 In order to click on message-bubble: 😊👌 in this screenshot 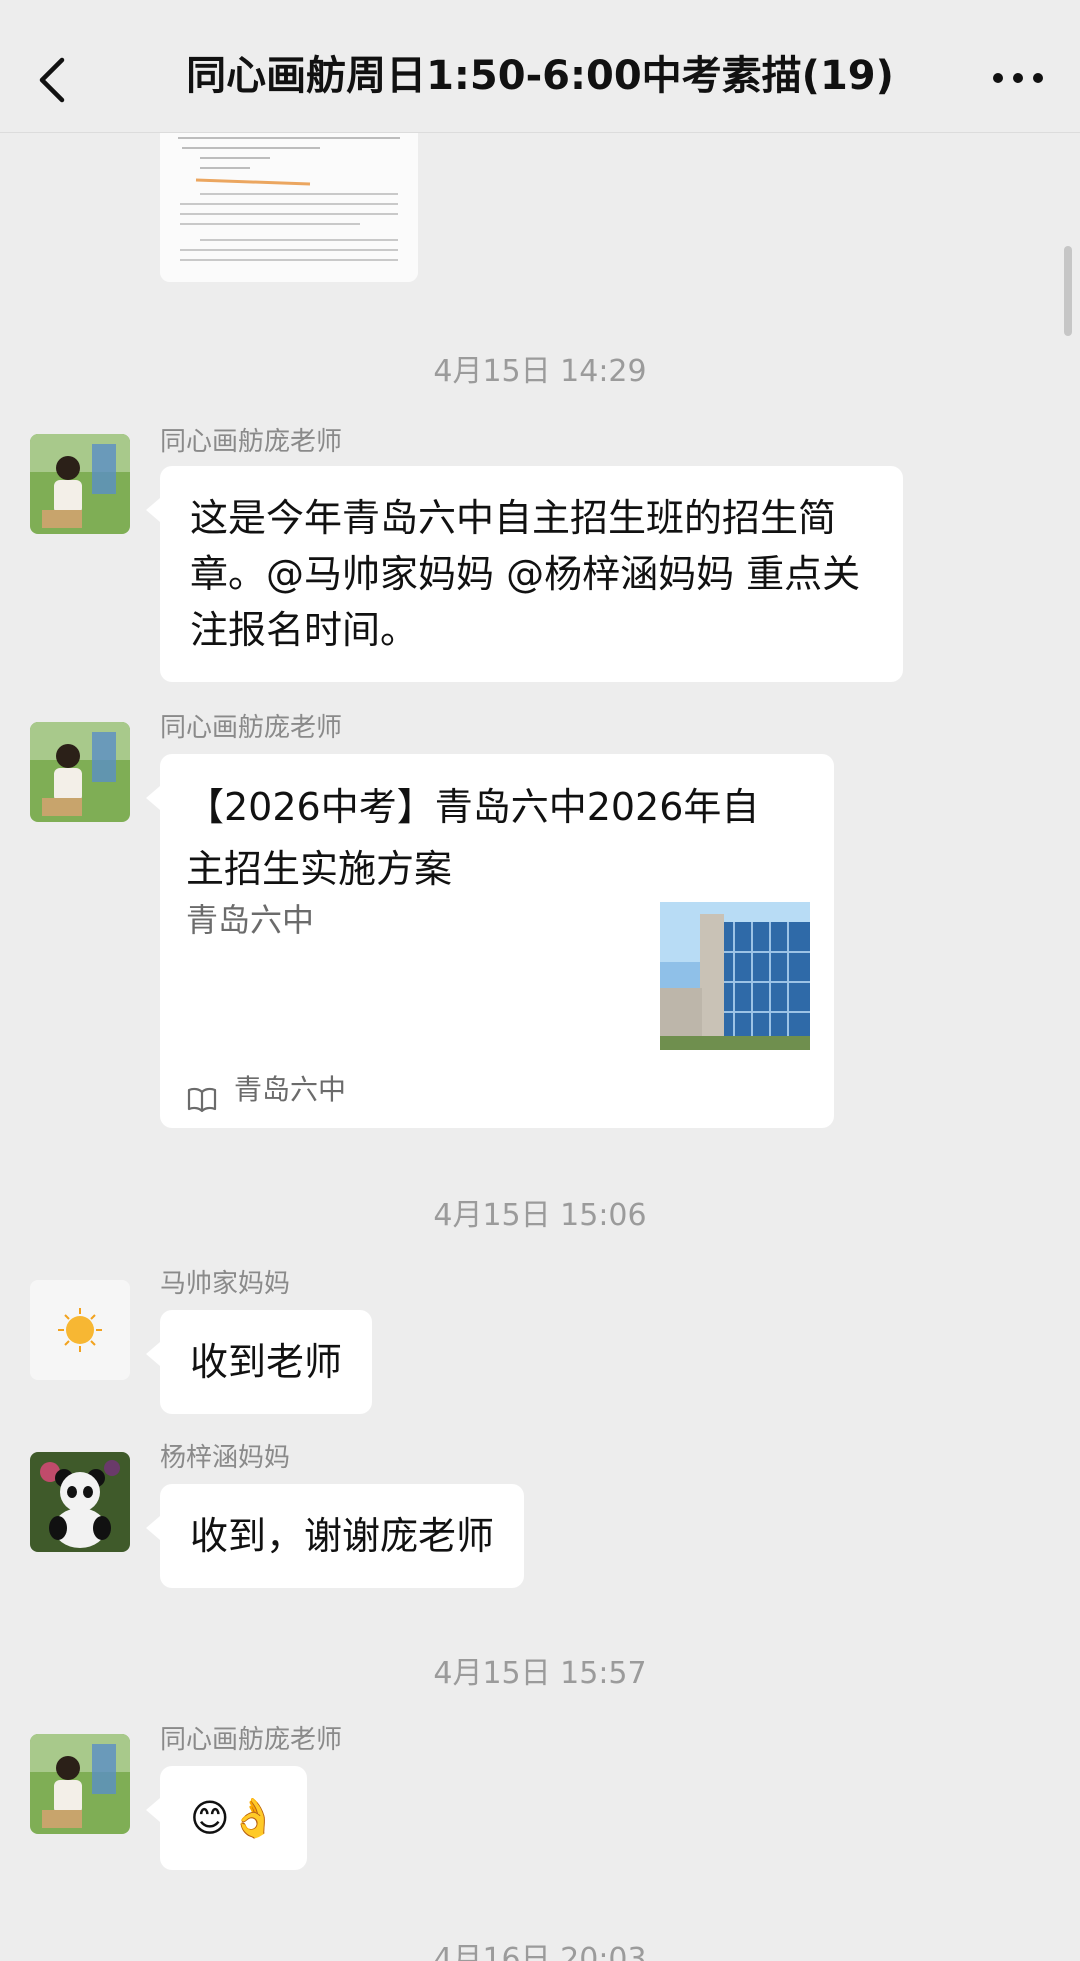, I will do `click(226, 1818)`.